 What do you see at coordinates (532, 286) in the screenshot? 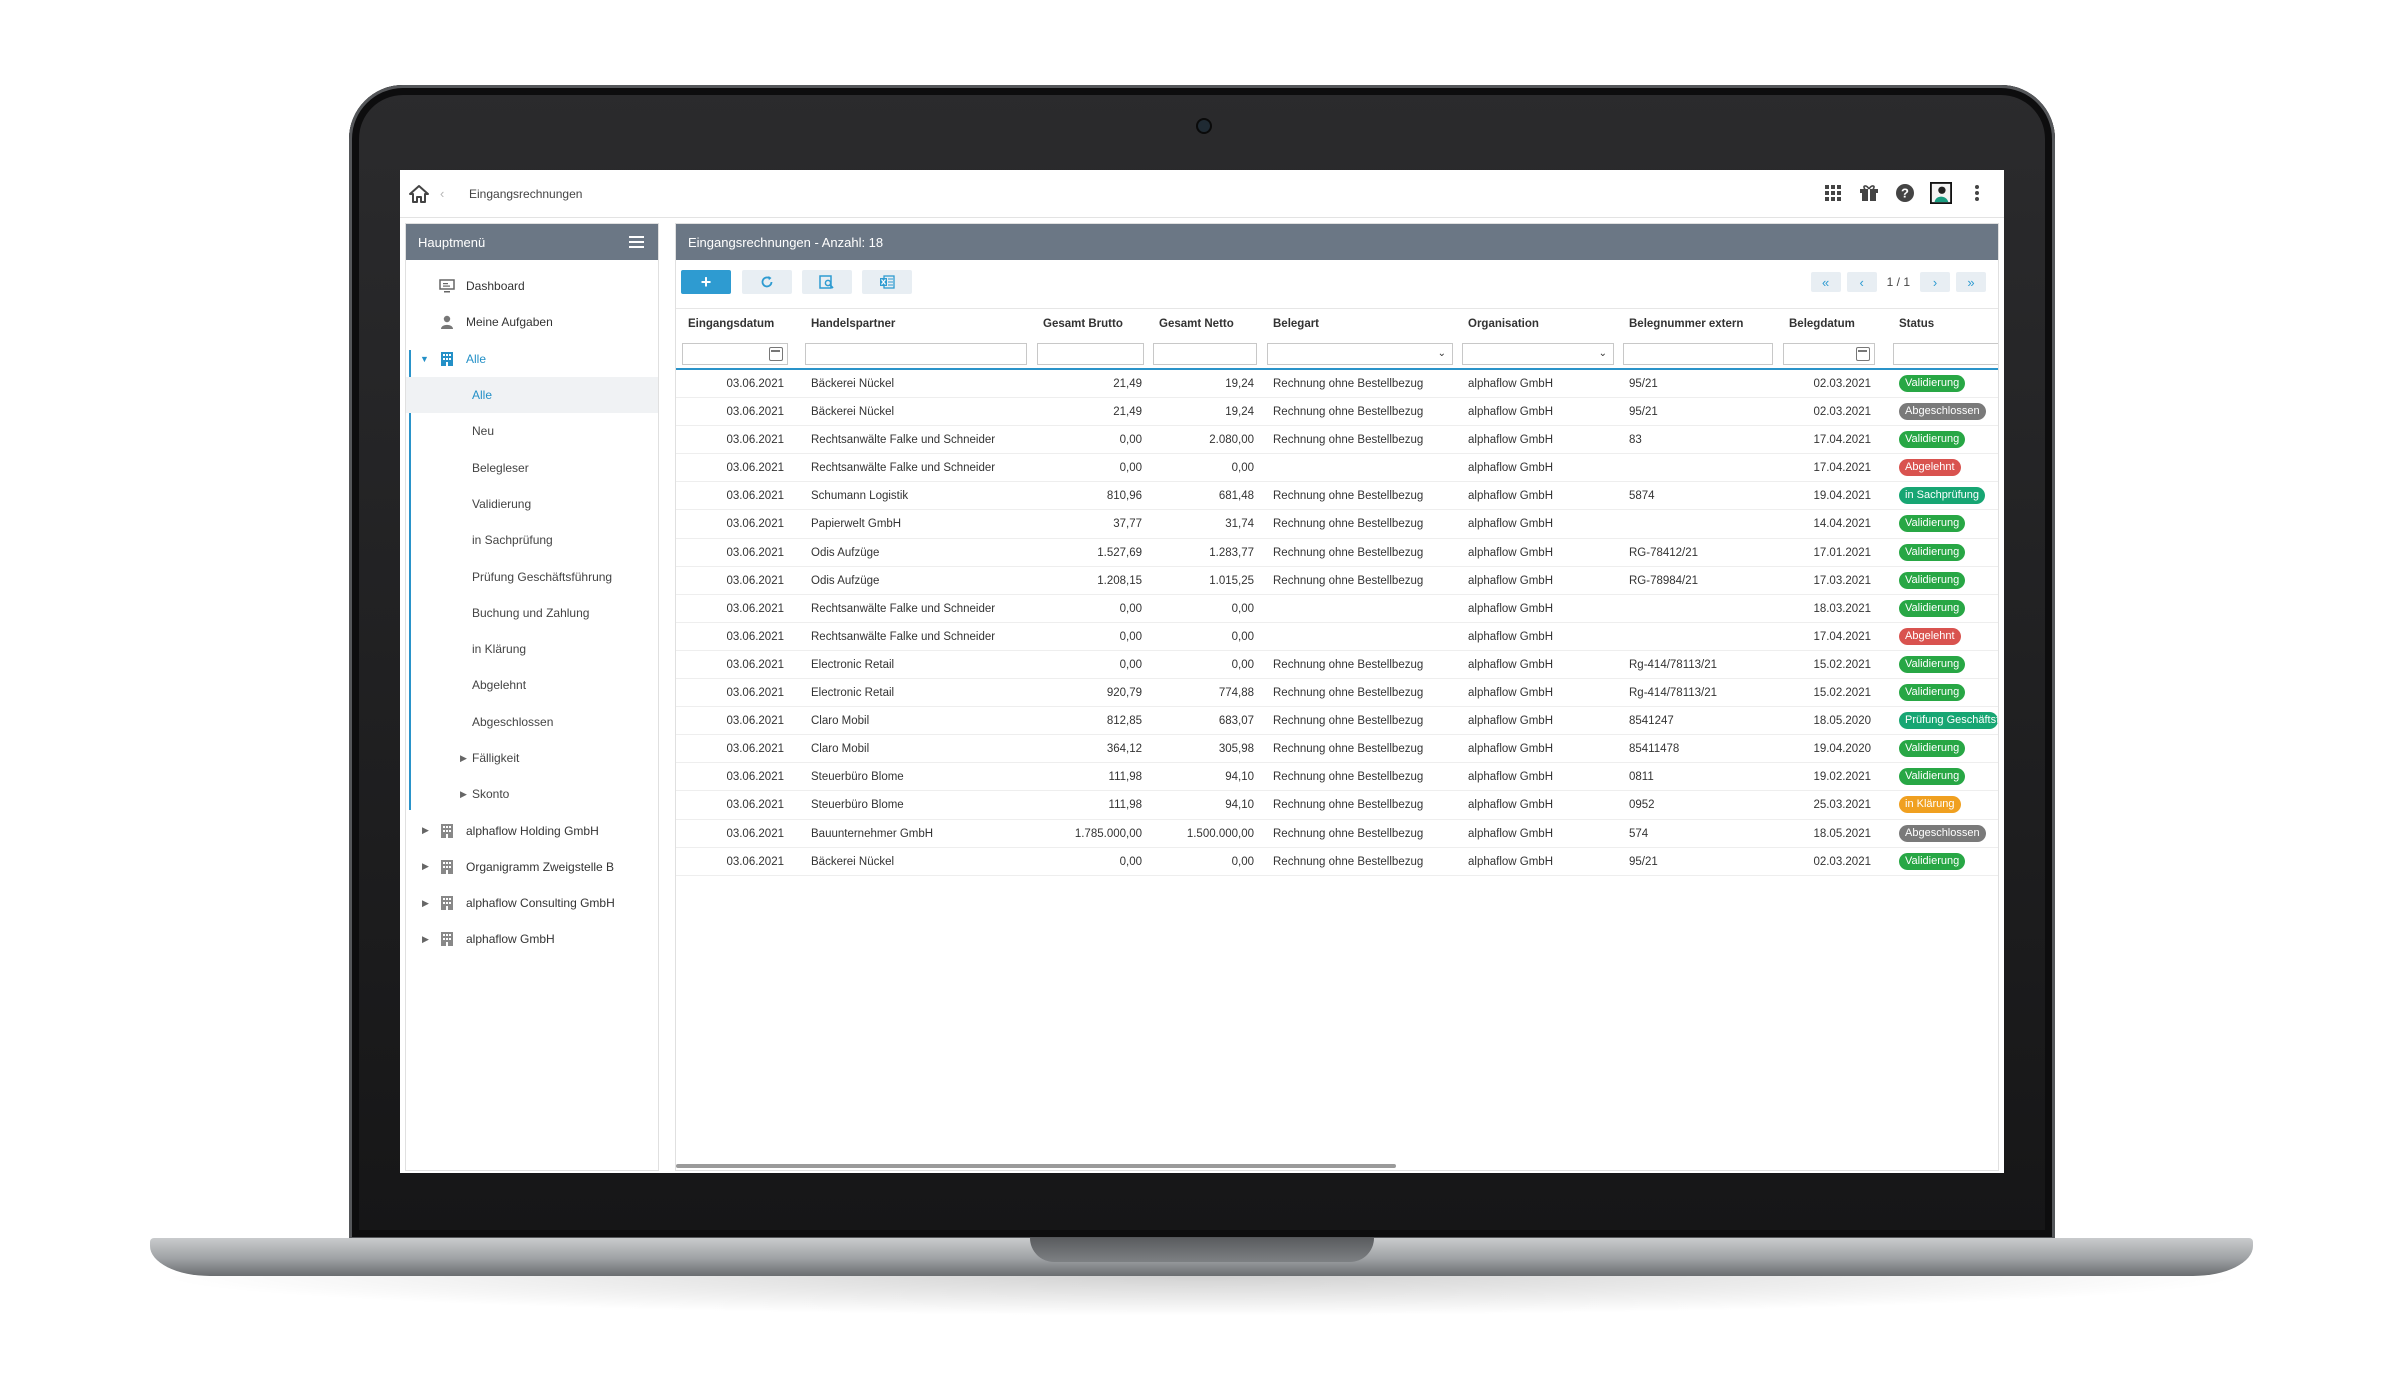
I see `sidebar-item-dashboard: Dashboard` at bounding box center [532, 286].